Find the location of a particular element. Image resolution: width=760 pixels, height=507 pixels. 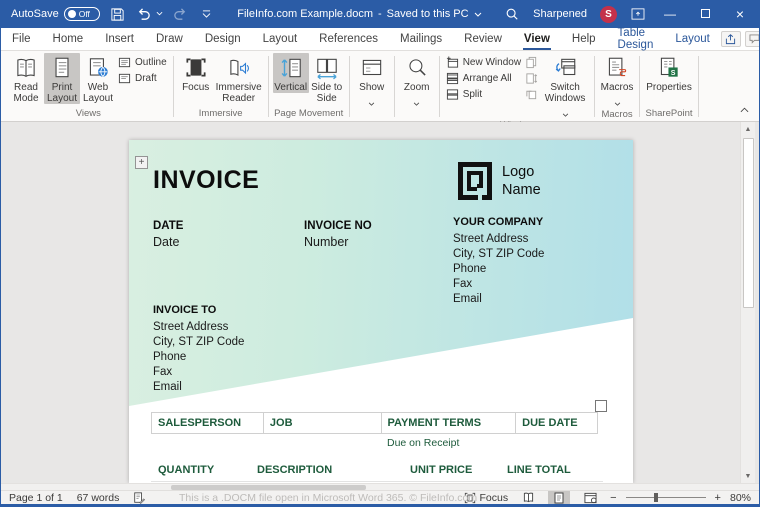

comment-icon is located at coordinates (754, 39).